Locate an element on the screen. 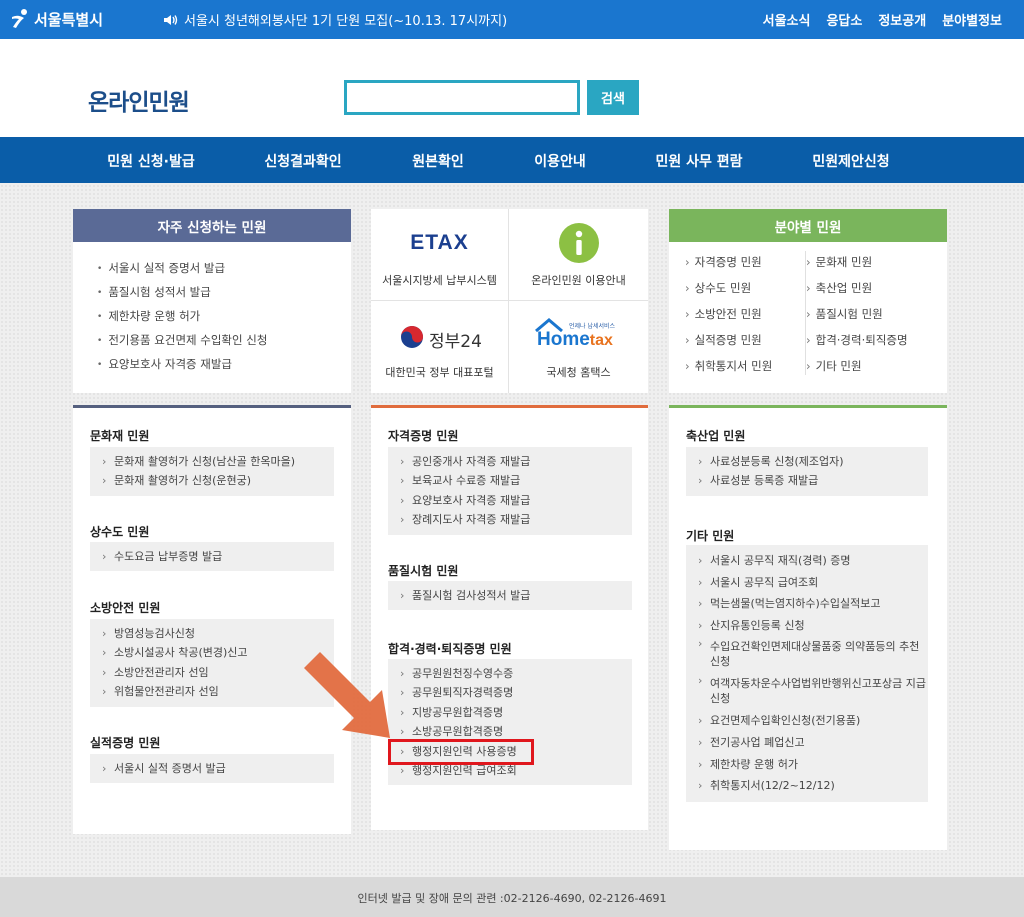 The image size is (1024, 917). top-link-eungdapso: 응답소 is located at coordinates (844, 19).